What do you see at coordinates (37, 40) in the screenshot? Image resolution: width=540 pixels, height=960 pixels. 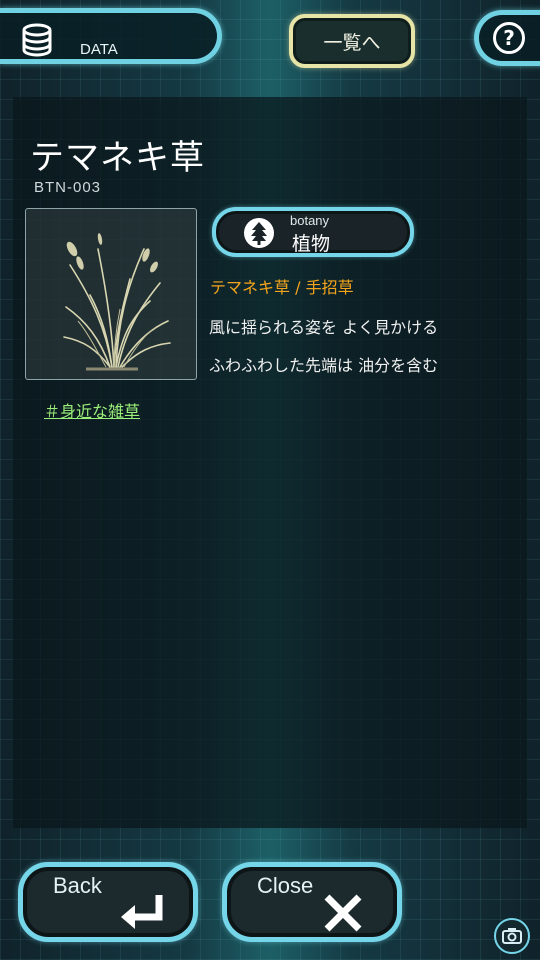 I see `database-icon` at bounding box center [37, 40].